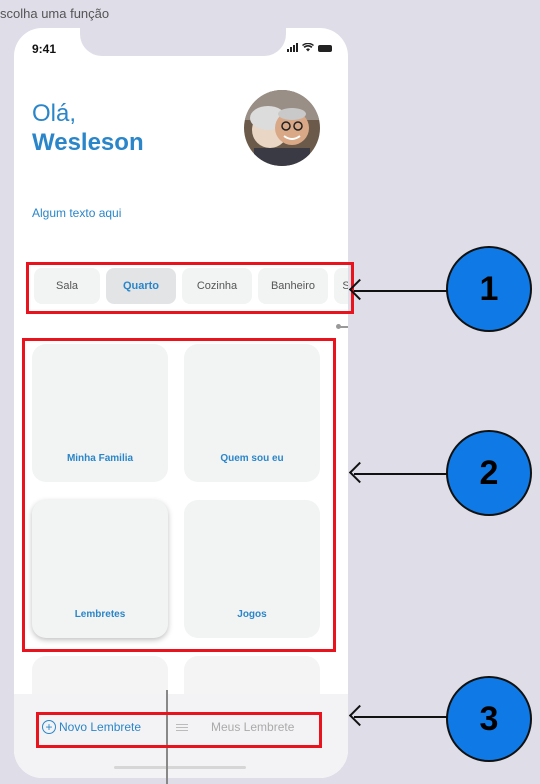  I want to click on callout-badge-3: 3, so click(489, 719).